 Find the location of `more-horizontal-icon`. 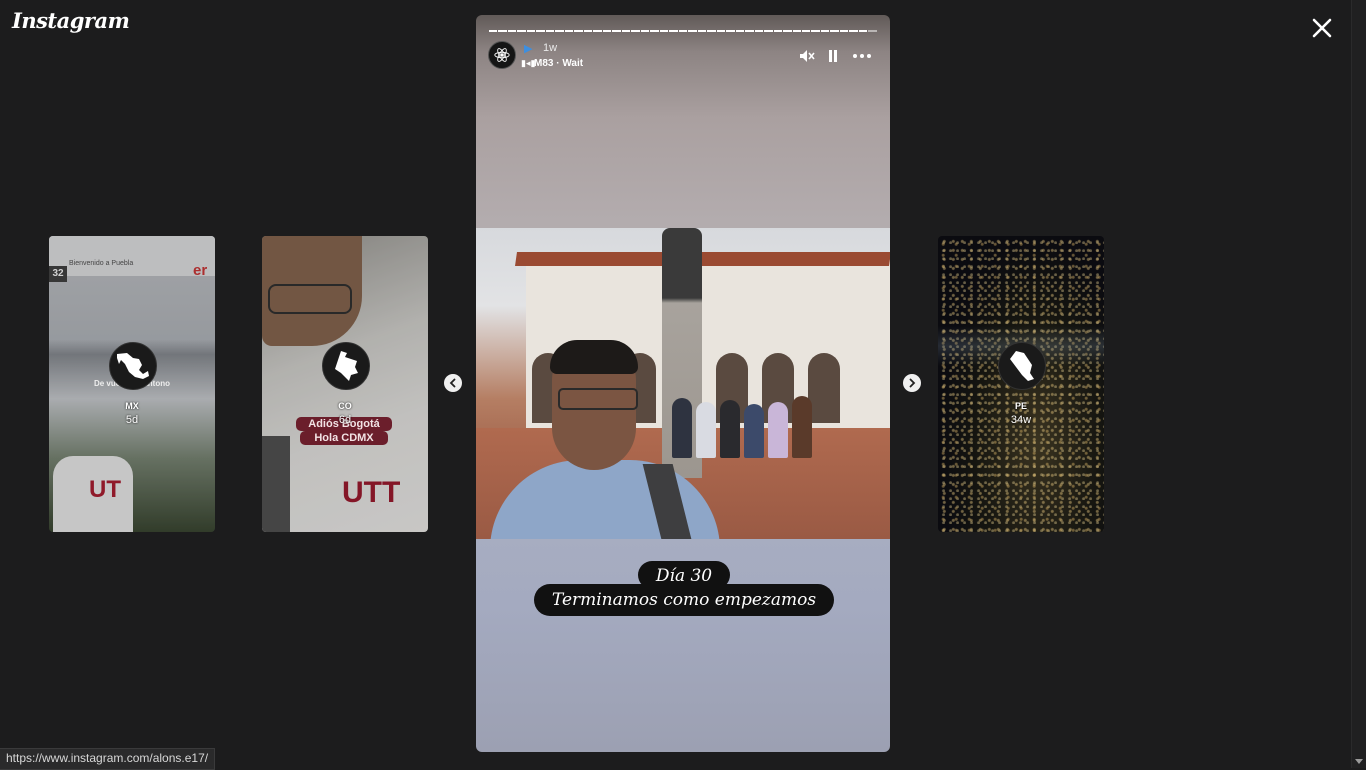

more-horizontal-icon is located at coordinates (862, 56).